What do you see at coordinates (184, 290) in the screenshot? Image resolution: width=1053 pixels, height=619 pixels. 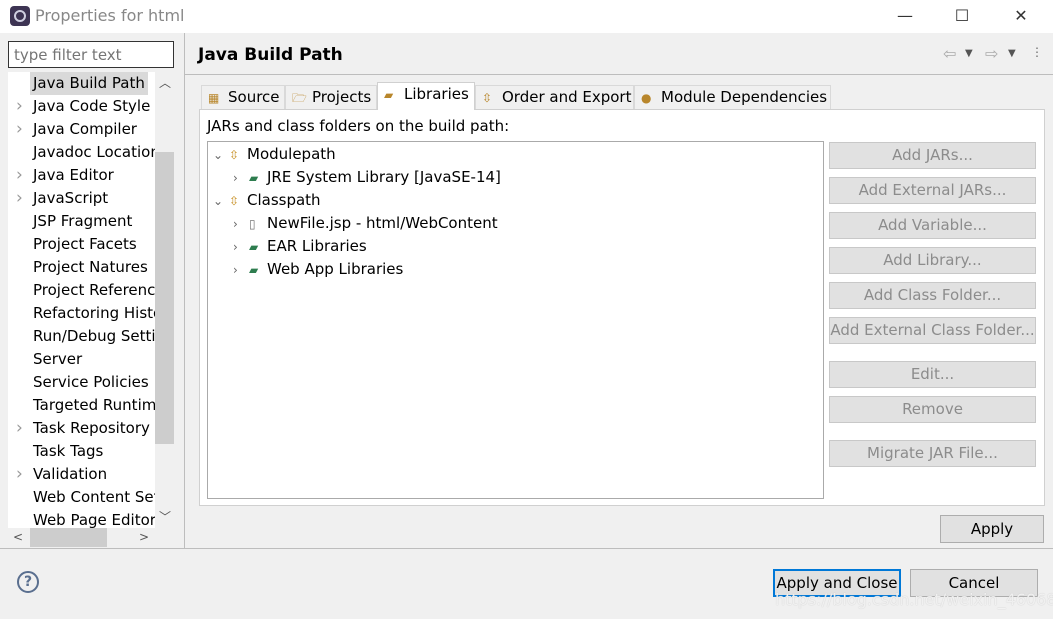 I see `sash-divider` at bounding box center [184, 290].